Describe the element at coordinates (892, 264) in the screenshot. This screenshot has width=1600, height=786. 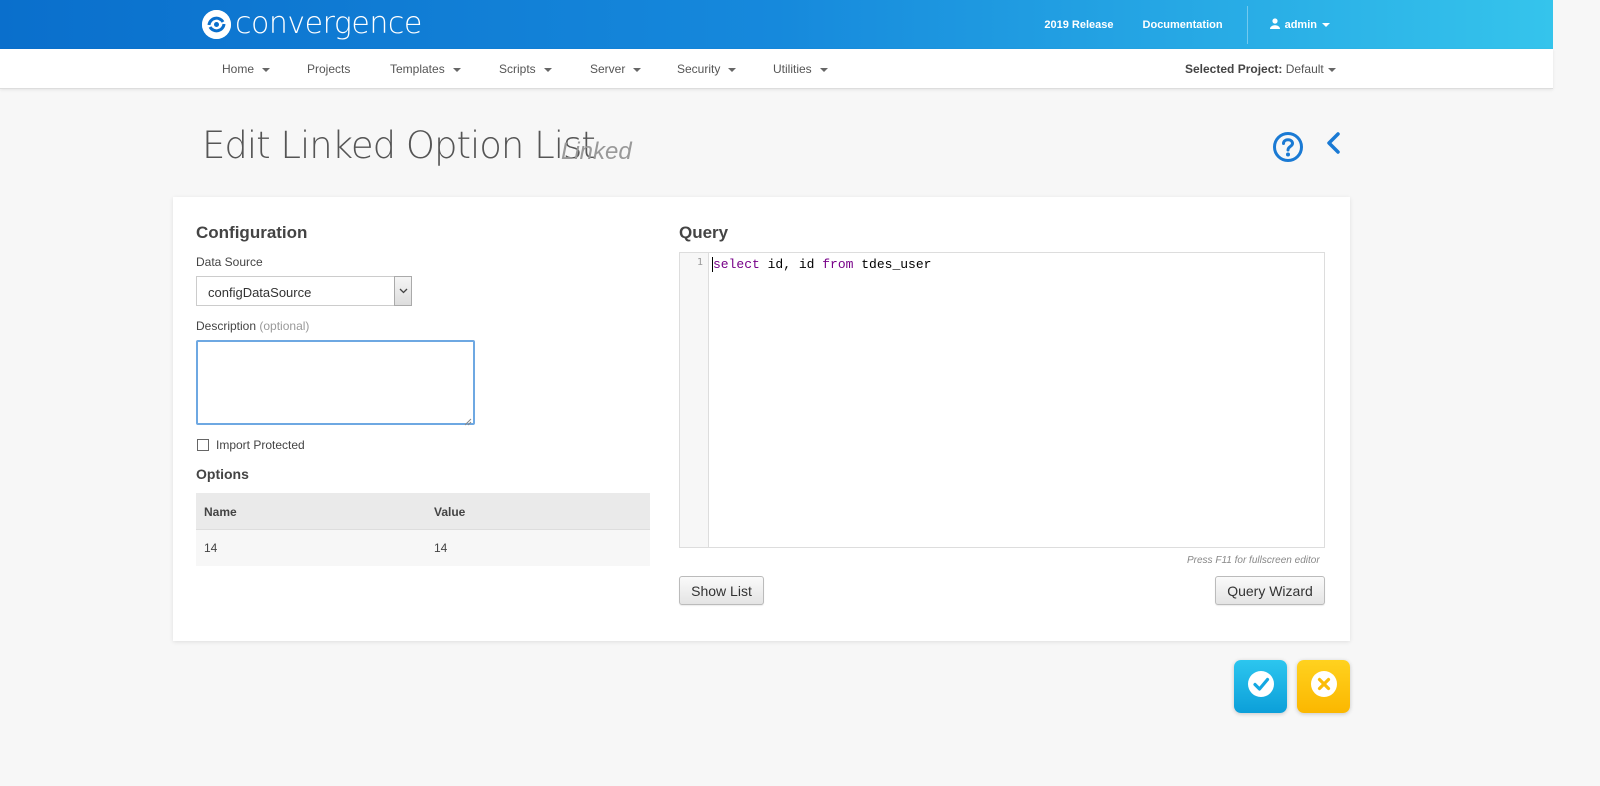
I see `sql-text: tdes_user` at that location.